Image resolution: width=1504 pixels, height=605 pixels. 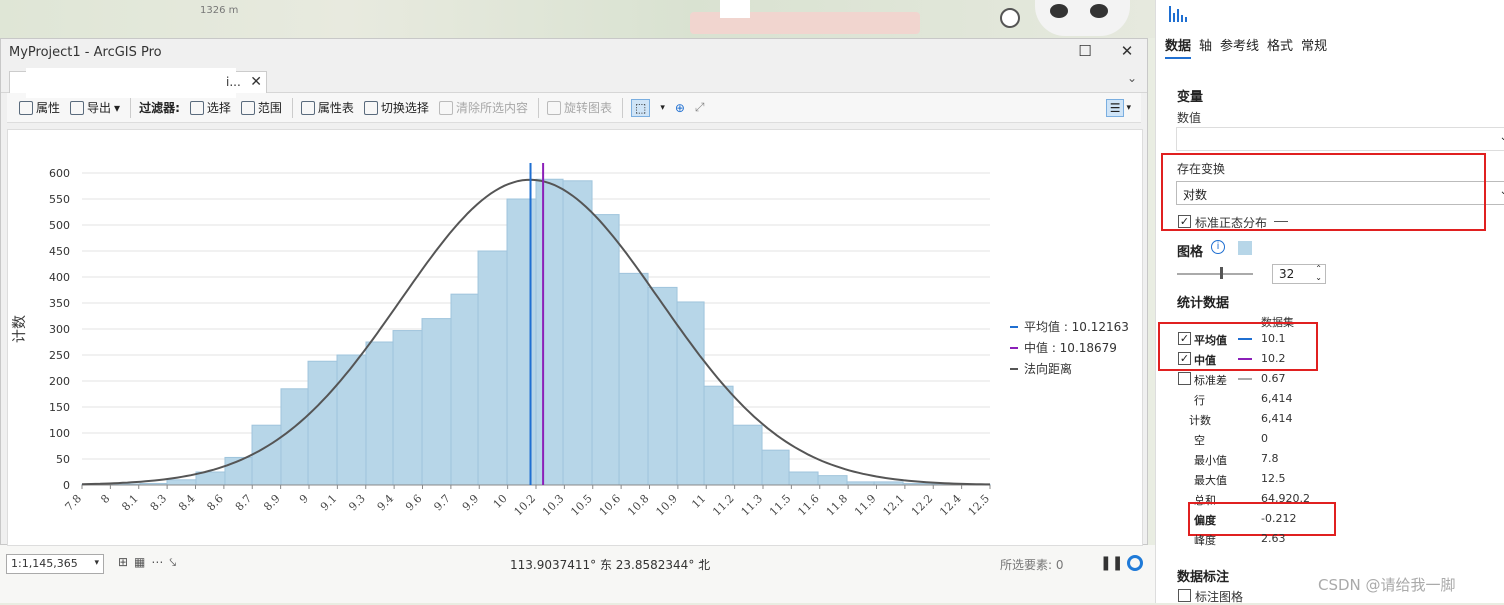 I want to click on select-label: 选择, so click(x=218, y=108).